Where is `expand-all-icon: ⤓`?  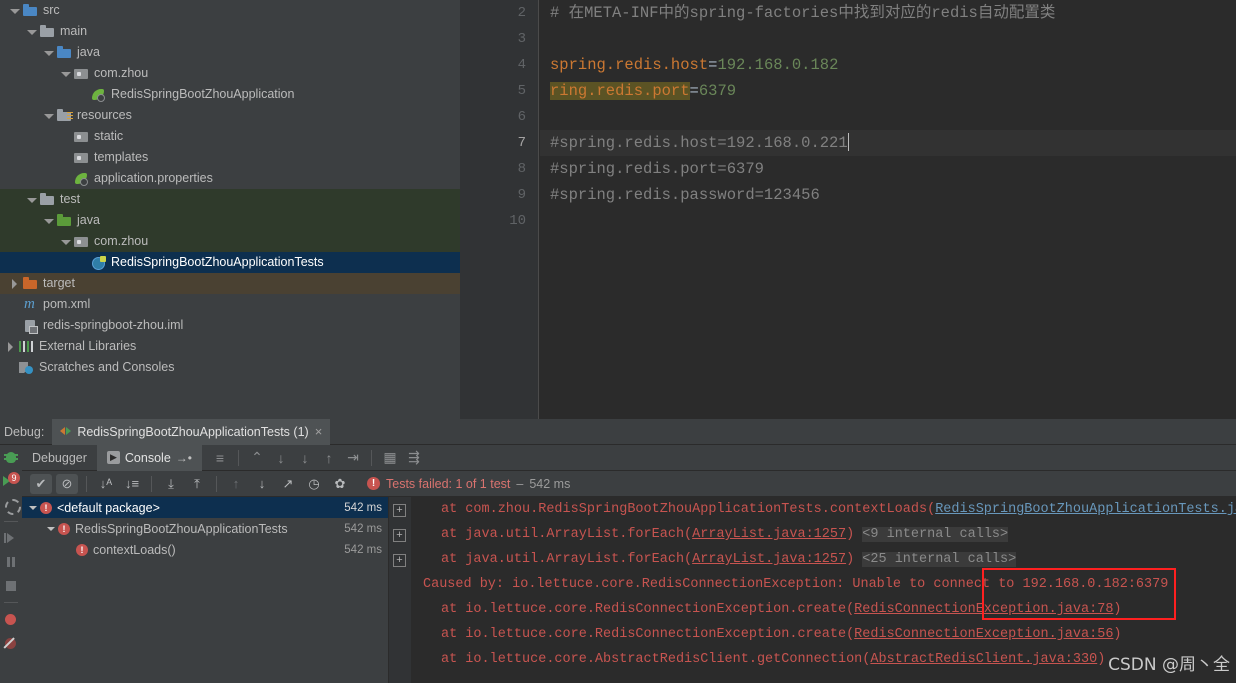 expand-all-icon: ⤓ is located at coordinates (171, 484).